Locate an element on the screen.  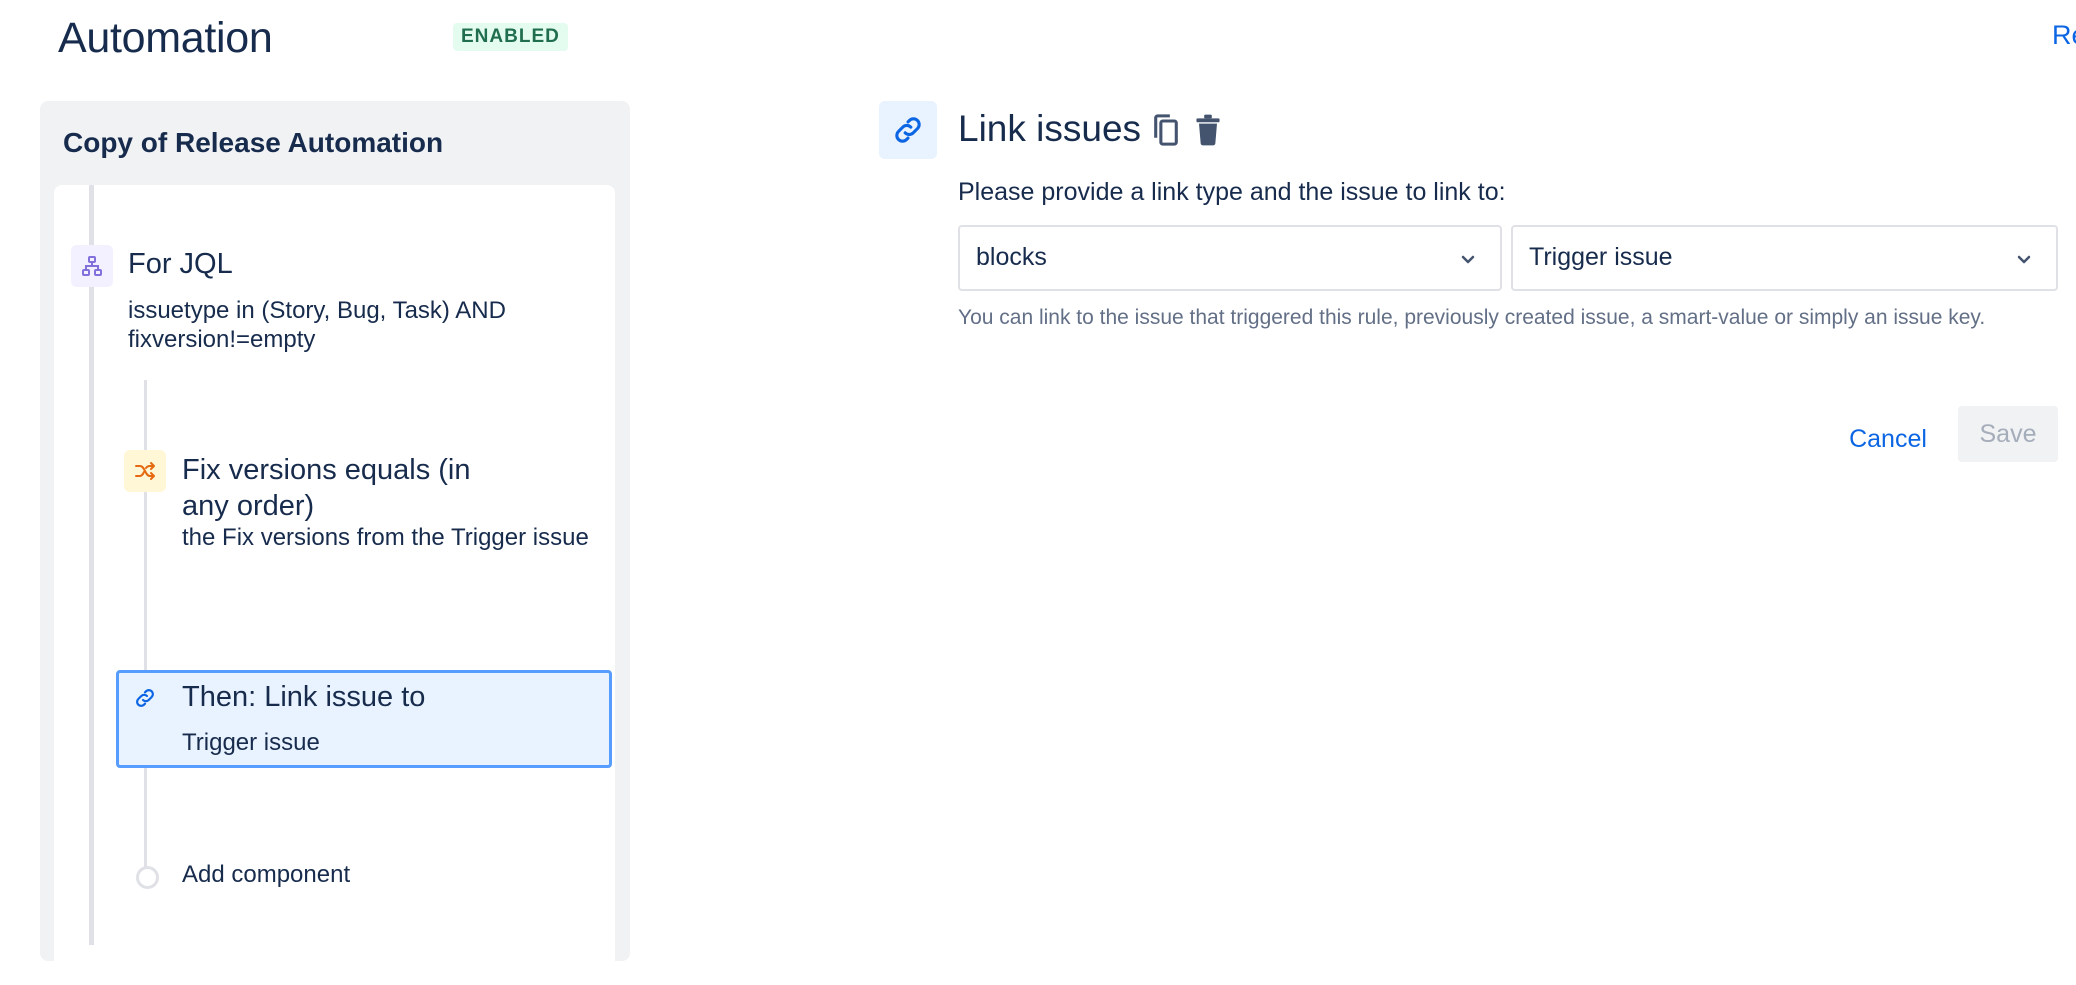
add-component-dot is located at coordinates (147, 877).